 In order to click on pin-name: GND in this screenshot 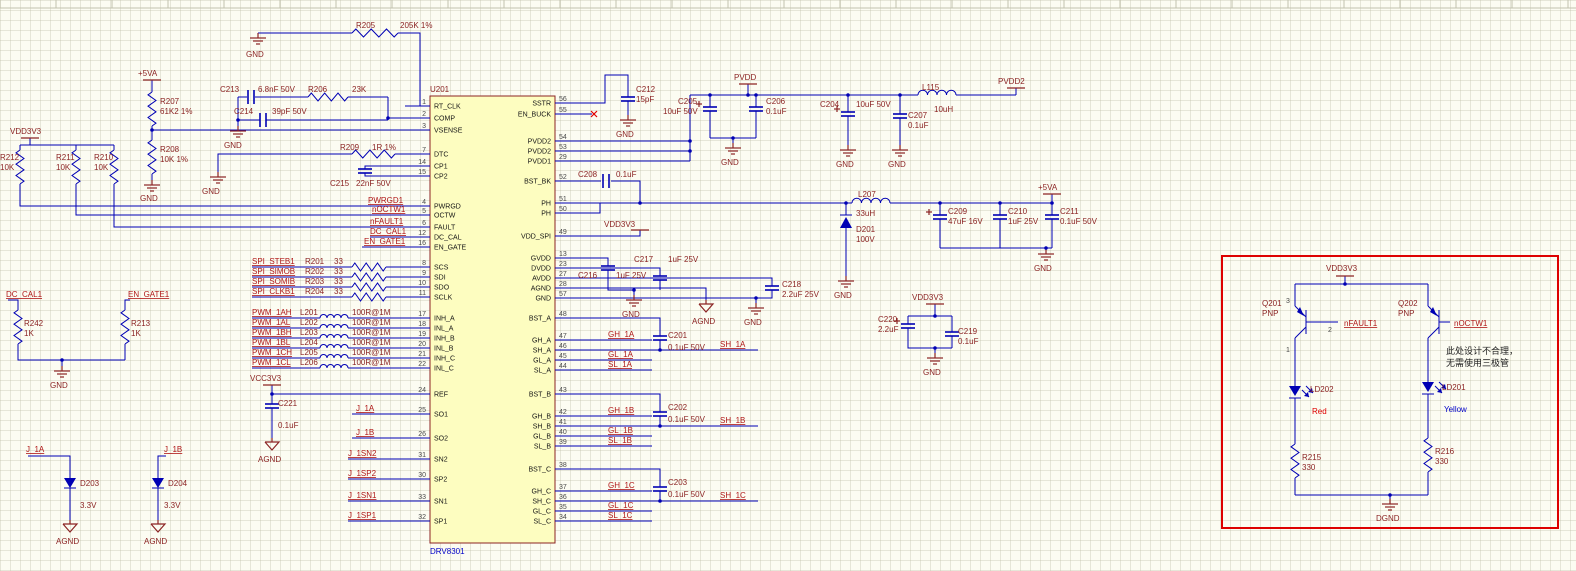, I will do `click(543, 299)`.